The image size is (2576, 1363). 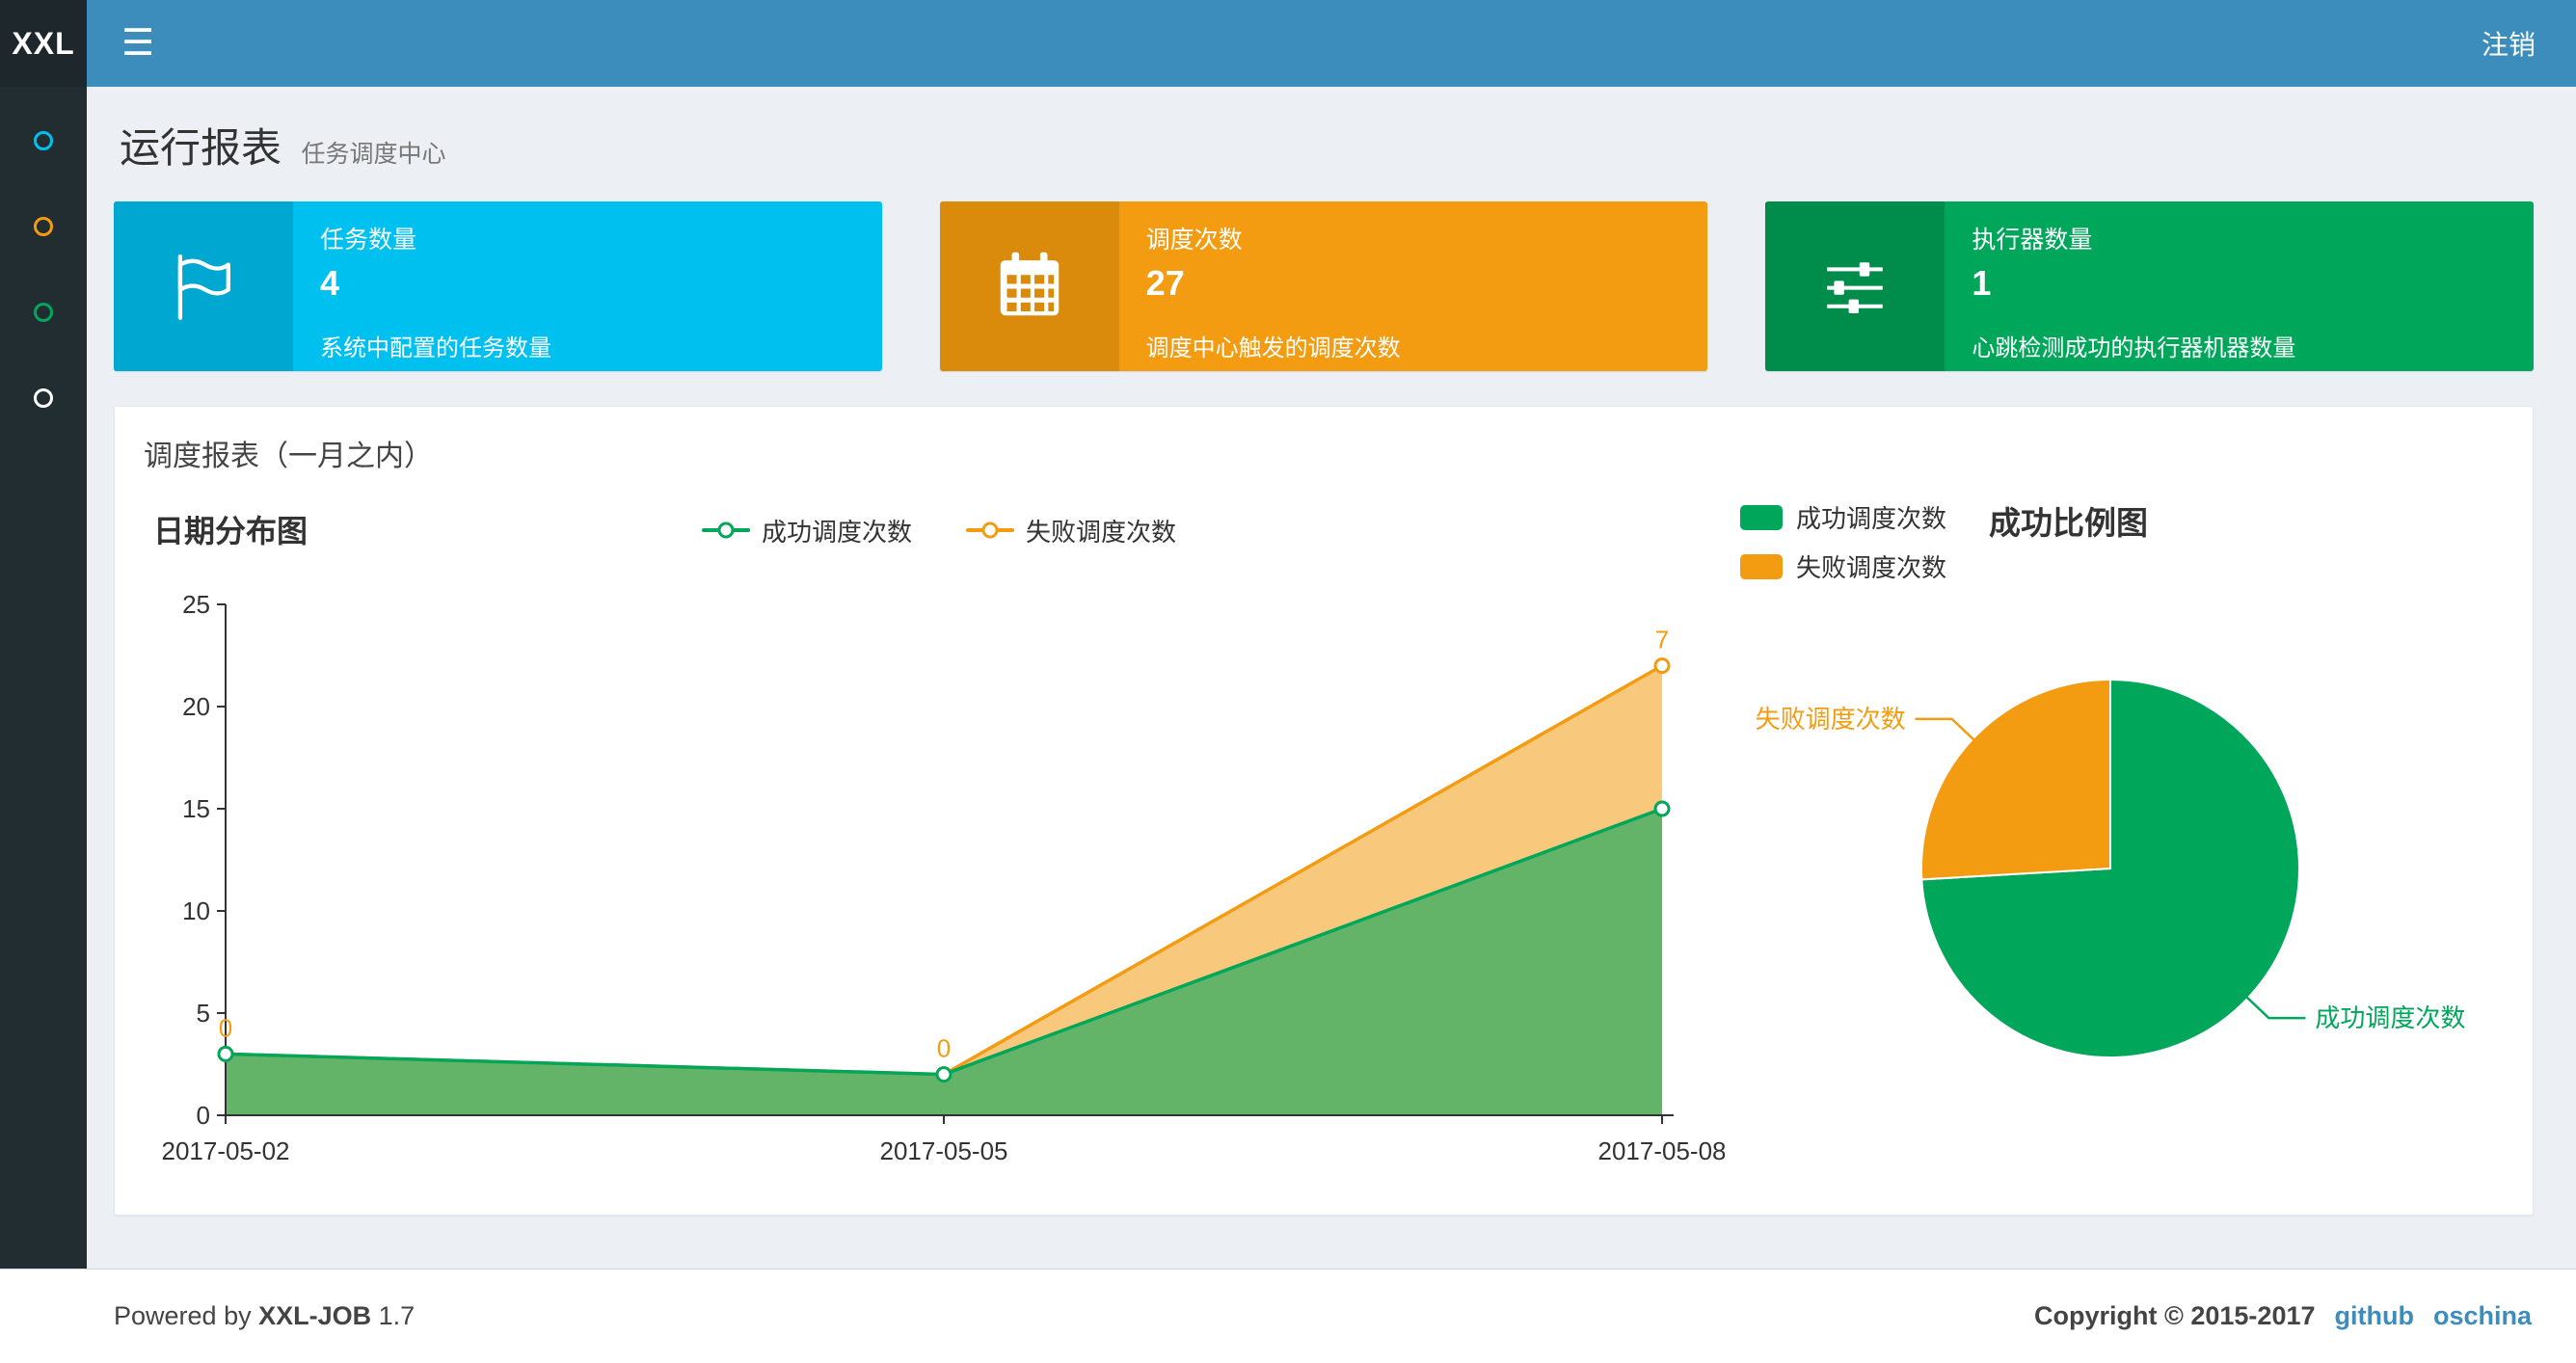 I want to click on svg-text: 2017-05-05, so click(x=944, y=1150).